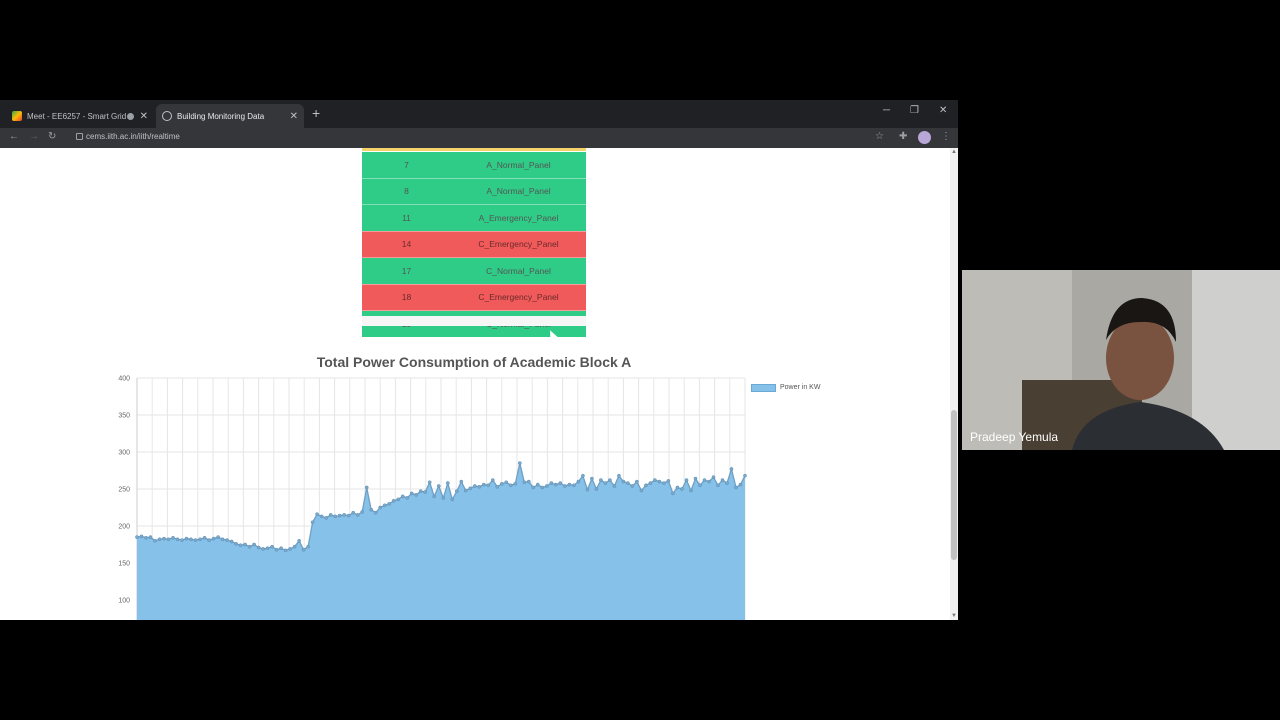  Describe the element at coordinates (124, 601) in the screenshot. I see `y-tick-label: 100` at that location.